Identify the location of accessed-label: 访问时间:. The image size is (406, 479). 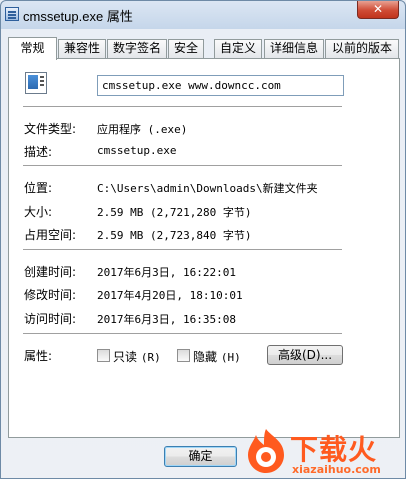
(50, 319).